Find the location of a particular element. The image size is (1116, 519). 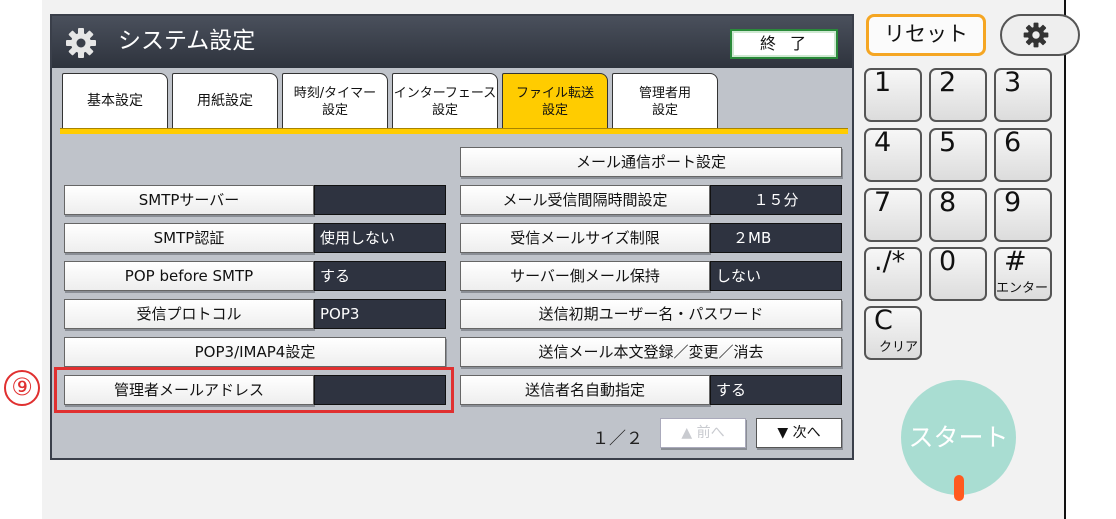

key-clear: C クリア is located at coordinates (893, 333).